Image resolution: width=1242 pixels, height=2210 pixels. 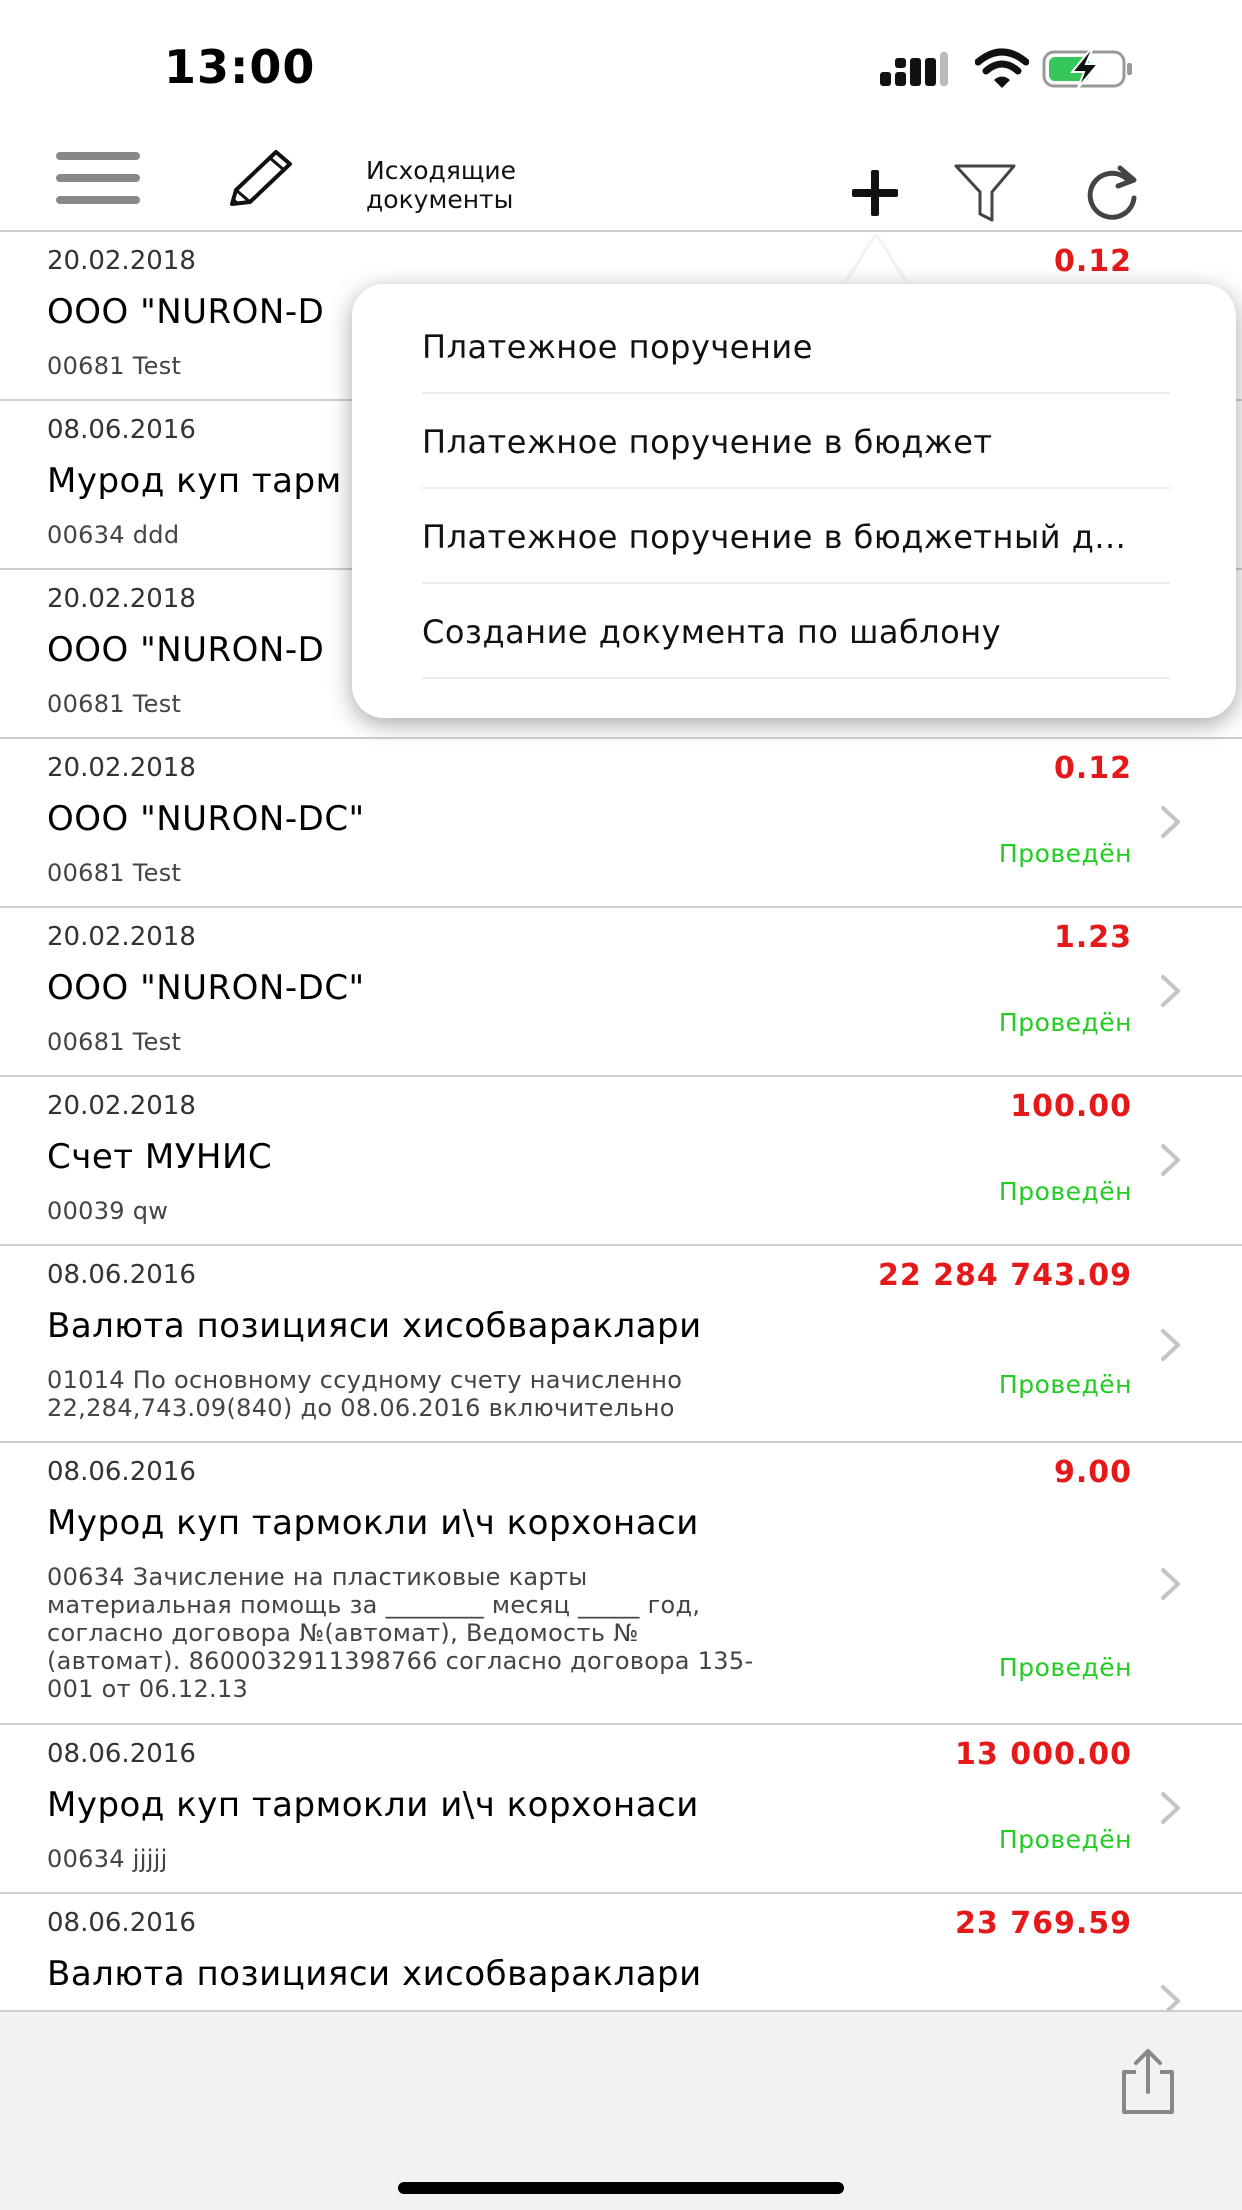 What do you see at coordinates (1004, 1275) in the screenshot?
I see `document-amount: 22 284 743.09` at bounding box center [1004, 1275].